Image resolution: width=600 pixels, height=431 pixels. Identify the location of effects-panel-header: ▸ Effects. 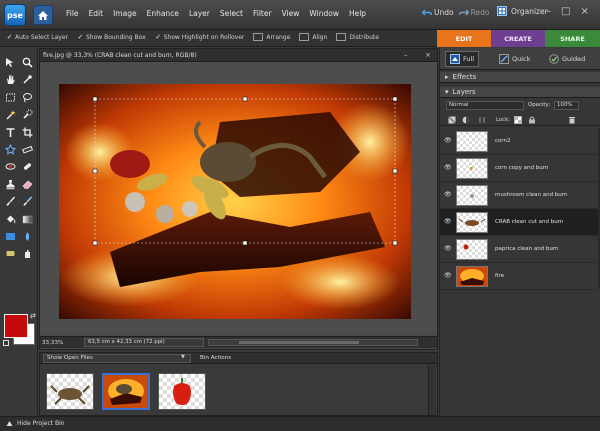
(520, 77).